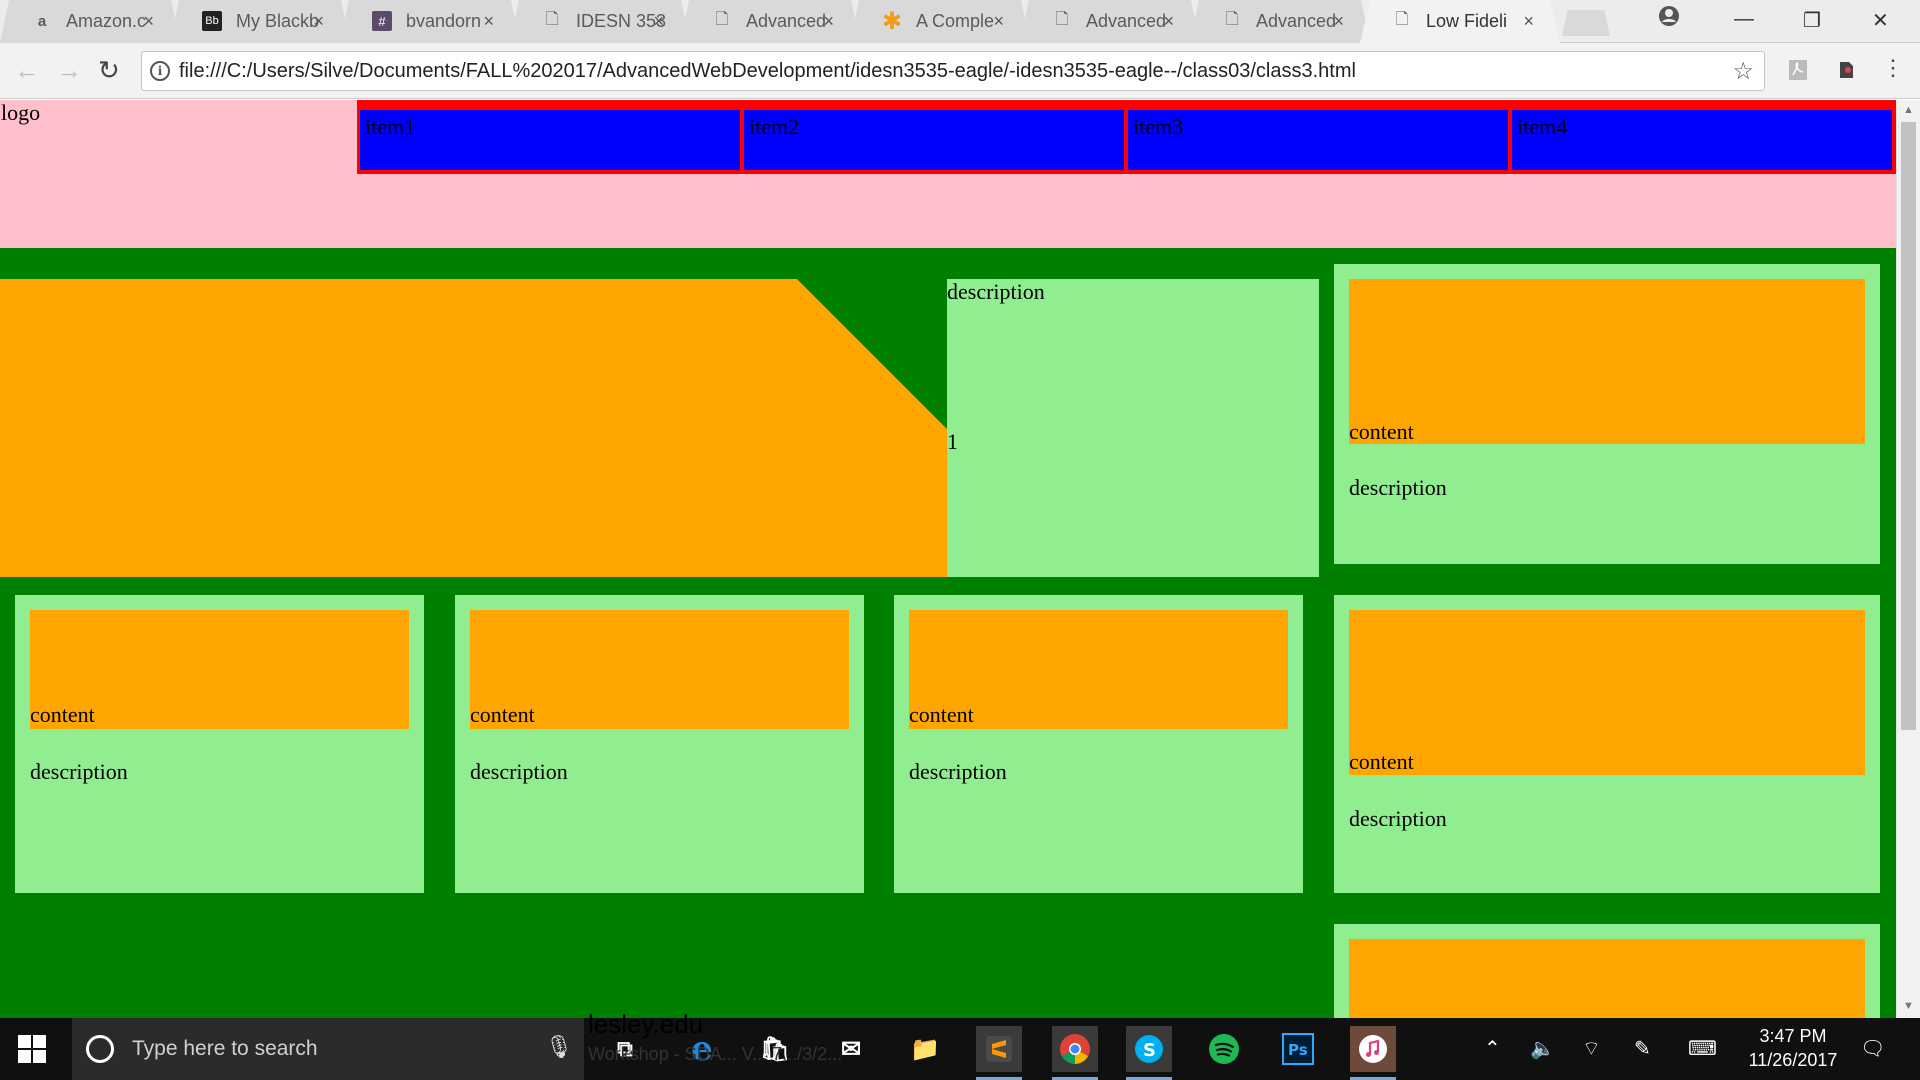 The height and width of the screenshot is (1080, 1920). I want to click on windows-start-icon, so click(32, 1049).